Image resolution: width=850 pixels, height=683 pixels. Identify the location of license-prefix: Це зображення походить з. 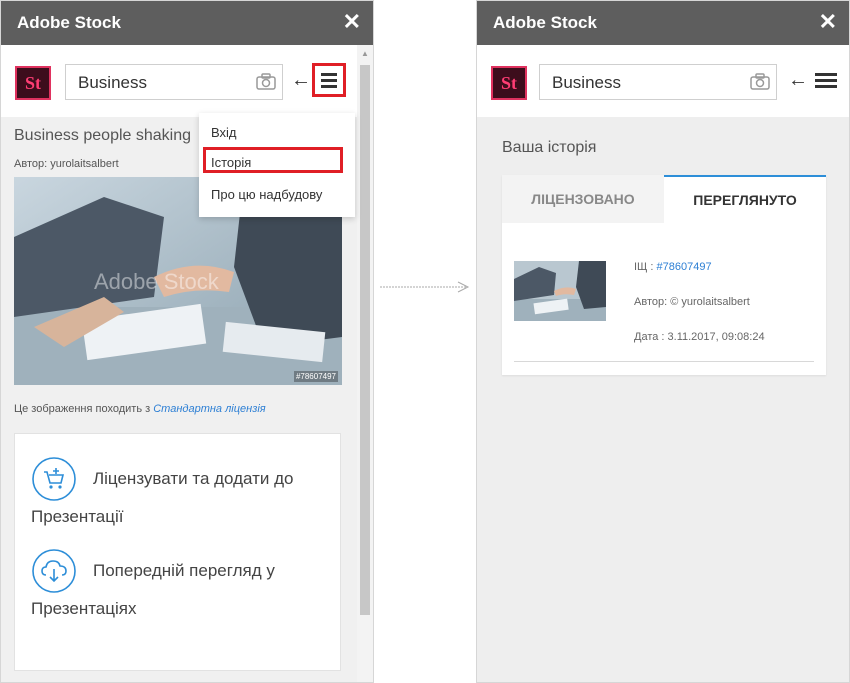
(82, 409).